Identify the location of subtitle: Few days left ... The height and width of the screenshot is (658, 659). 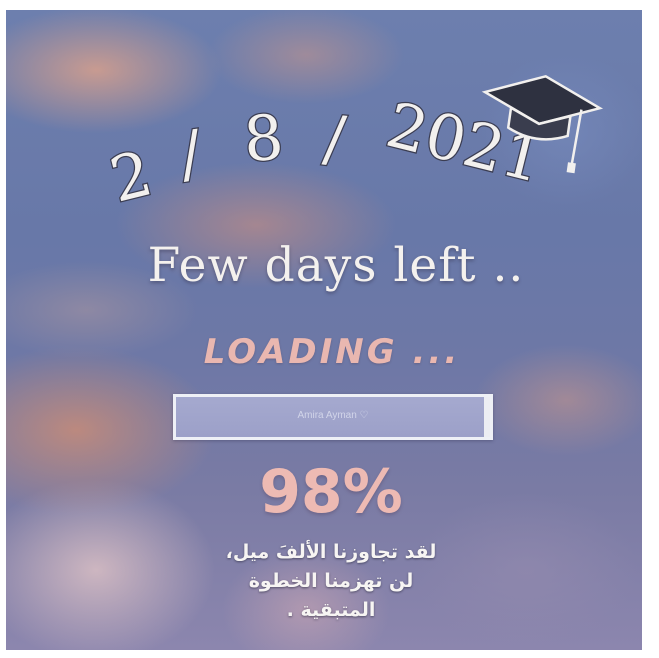
(336, 265).